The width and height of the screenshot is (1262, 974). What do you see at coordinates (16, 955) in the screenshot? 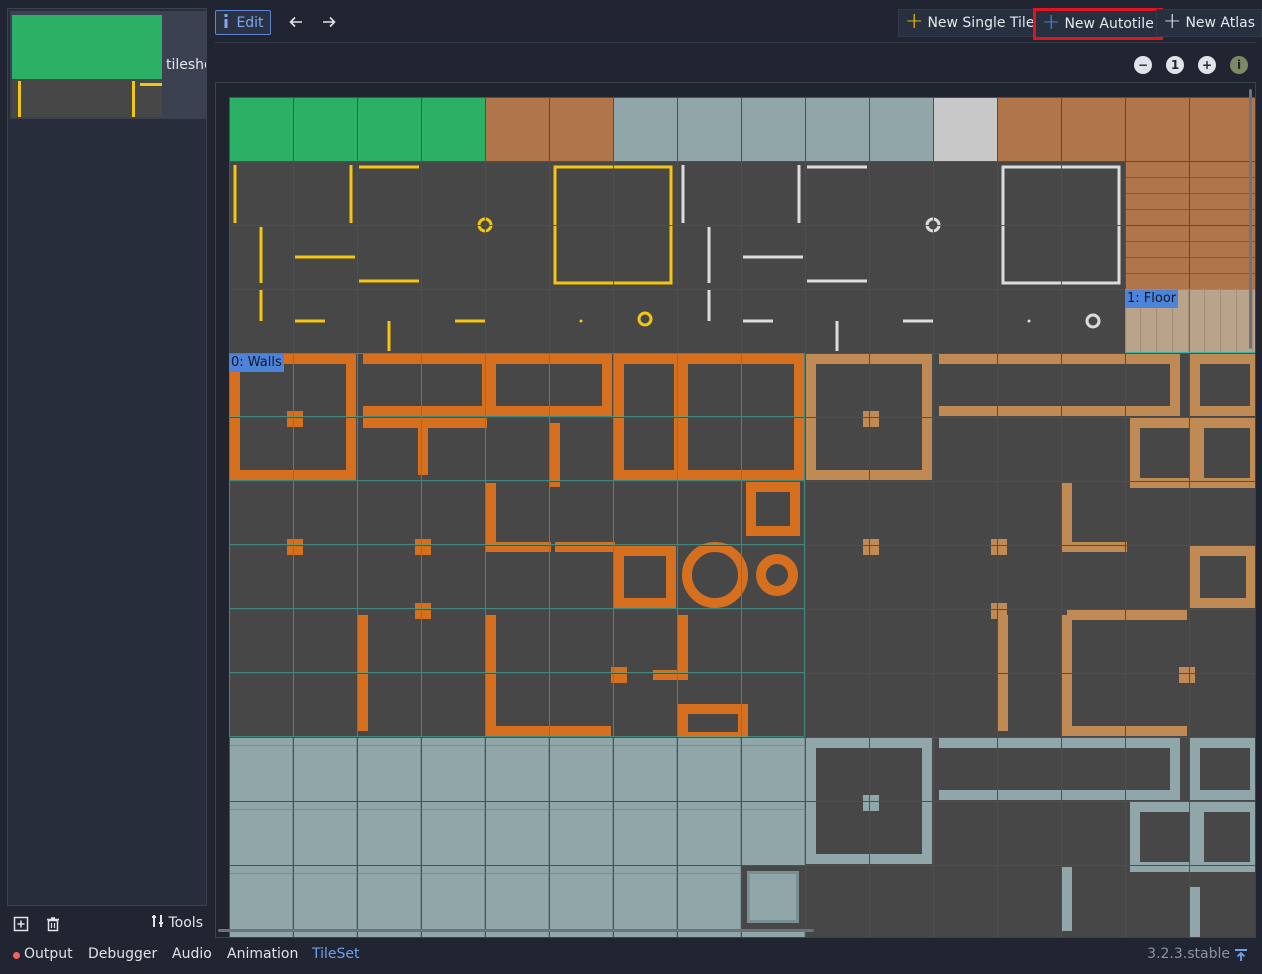
I see `error-dot-icon` at bounding box center [16, 955].